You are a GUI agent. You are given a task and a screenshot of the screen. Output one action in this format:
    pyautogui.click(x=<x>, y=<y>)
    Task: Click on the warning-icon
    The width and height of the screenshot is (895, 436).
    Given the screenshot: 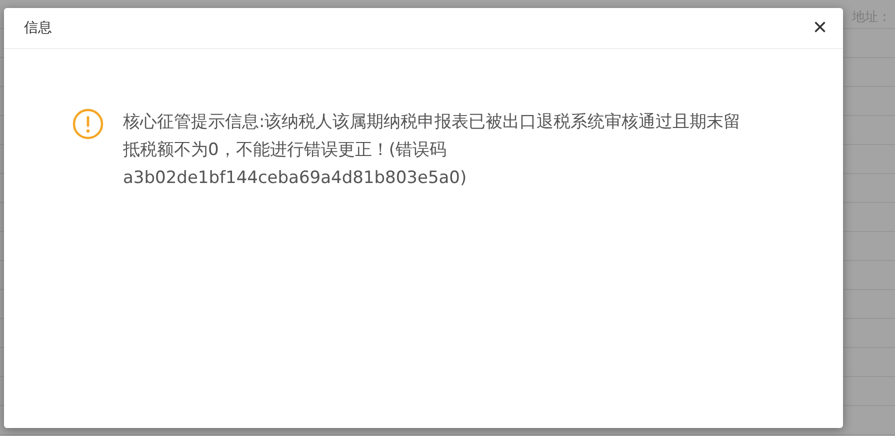 What is the action you would take?
    pyautogui.click(x=88, y=124)
    